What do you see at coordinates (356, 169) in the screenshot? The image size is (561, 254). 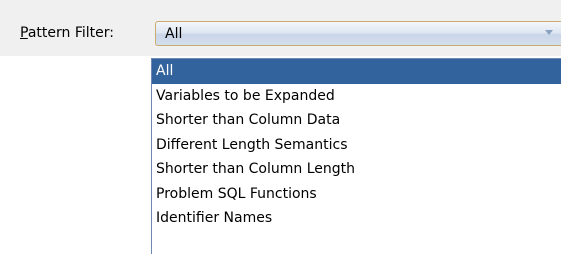 I see `dropdown-option-shorter-than-column-length: Shorter than Column Length` at bounding box center [356, 169].